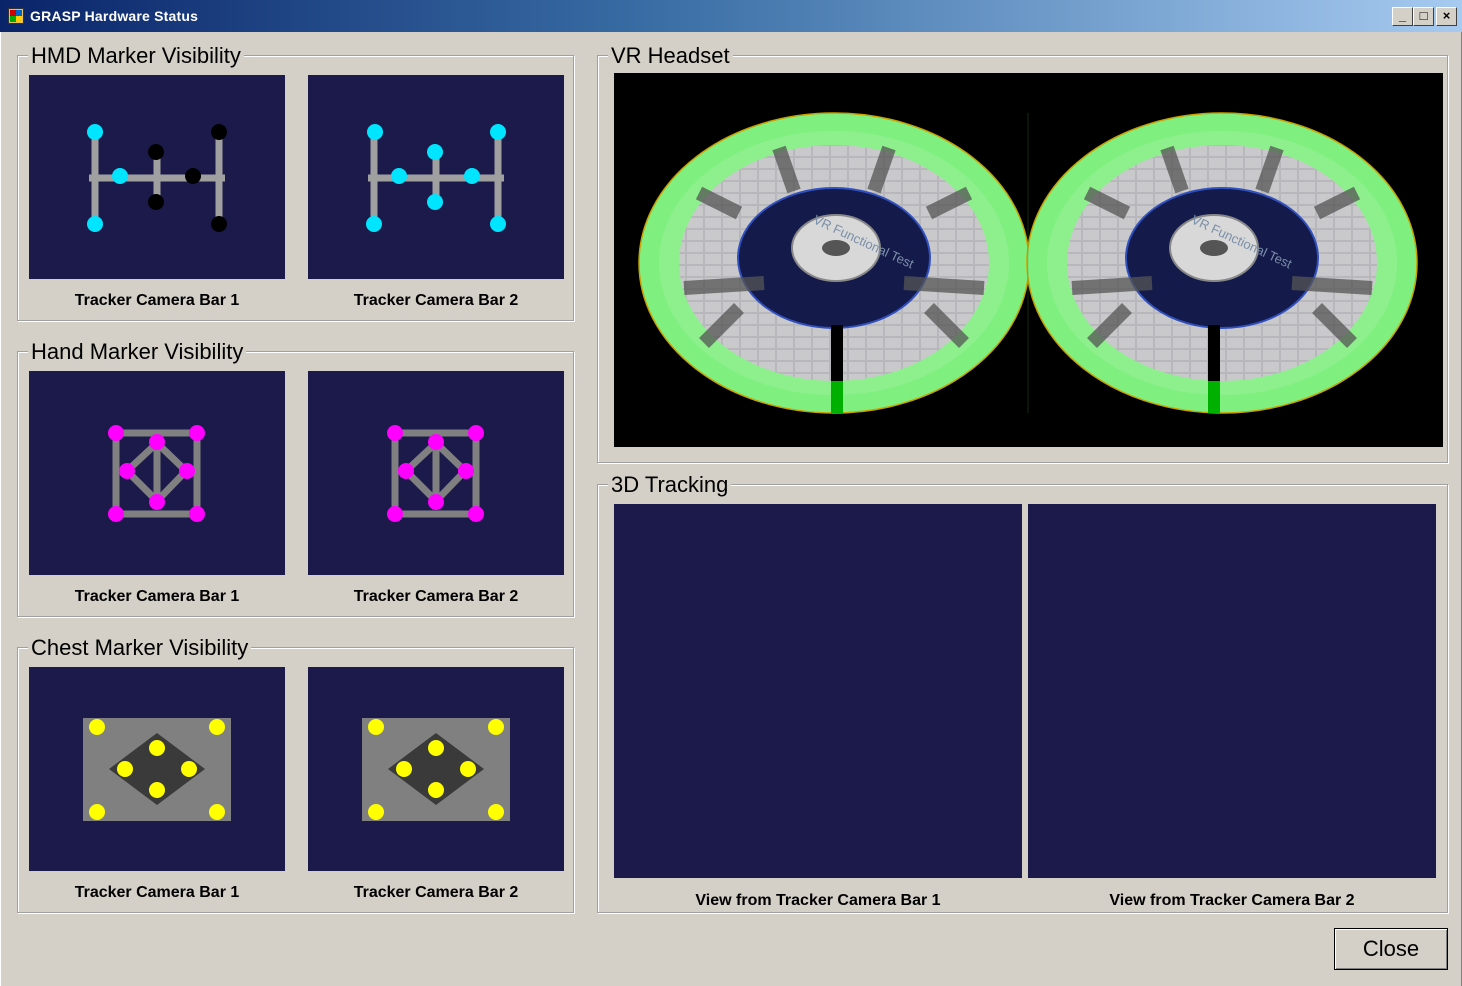  I want to click on chest-caption-bar-2: Tracker Camera Bar 2, so click(436, 892).